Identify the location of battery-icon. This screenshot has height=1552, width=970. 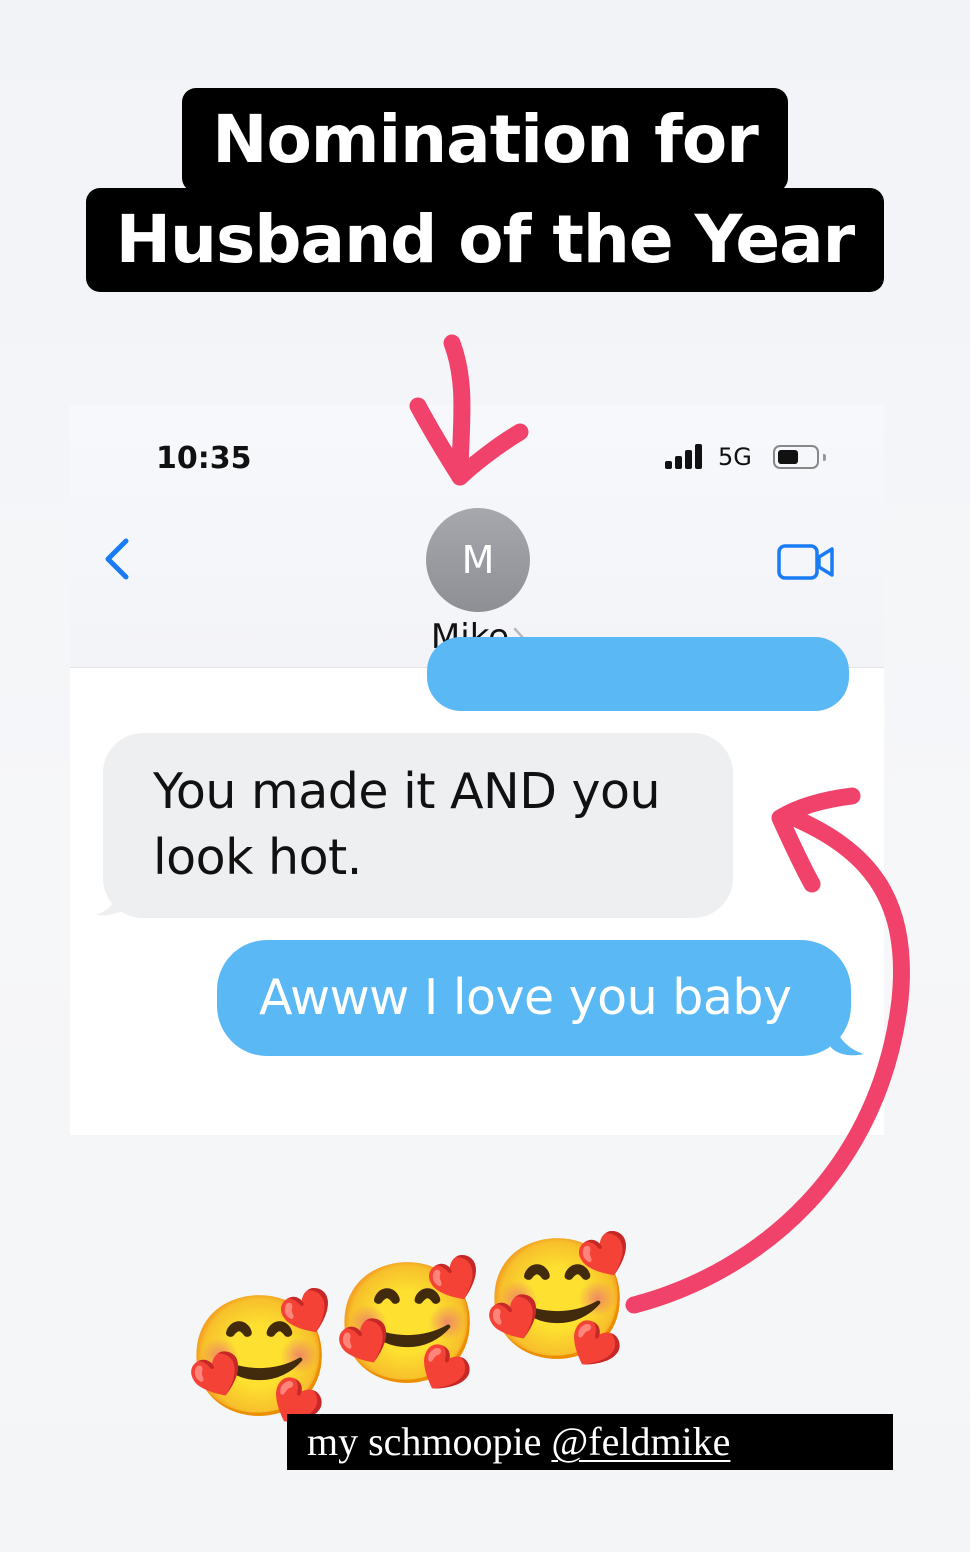
(799, 457).